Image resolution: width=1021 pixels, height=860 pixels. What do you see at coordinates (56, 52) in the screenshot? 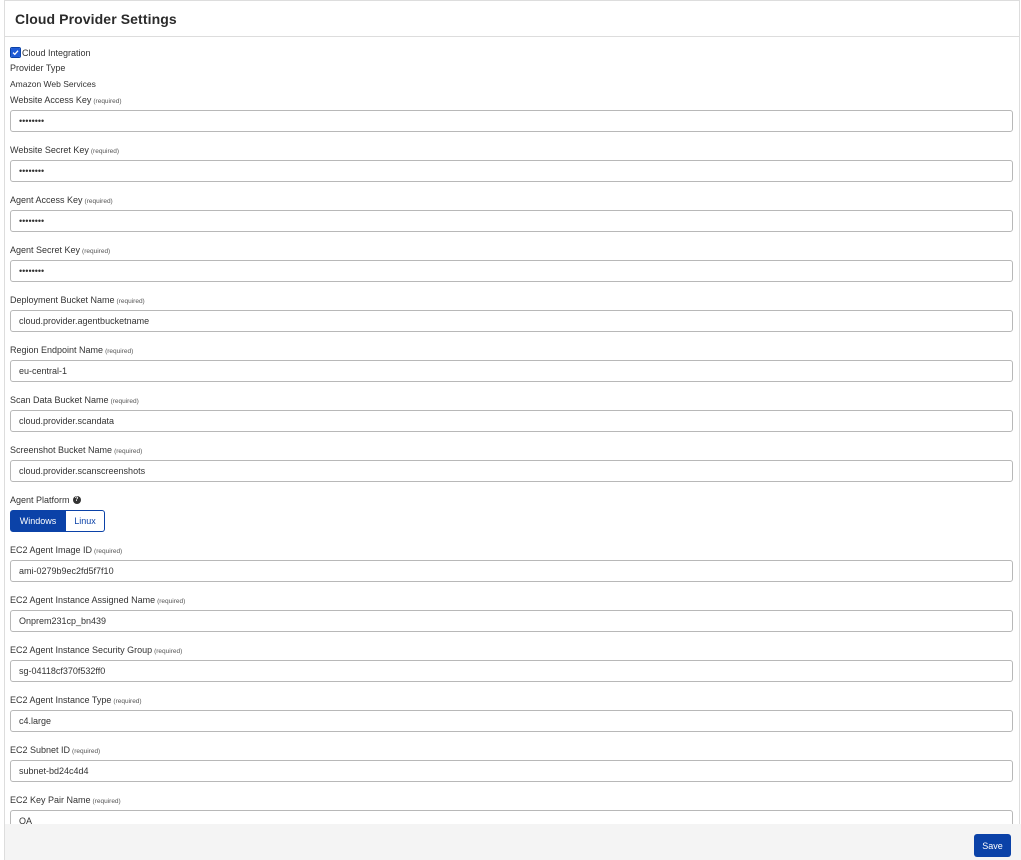
I see `cloud-integration-label: Cloud Integration` at bounding box center [56, 52].